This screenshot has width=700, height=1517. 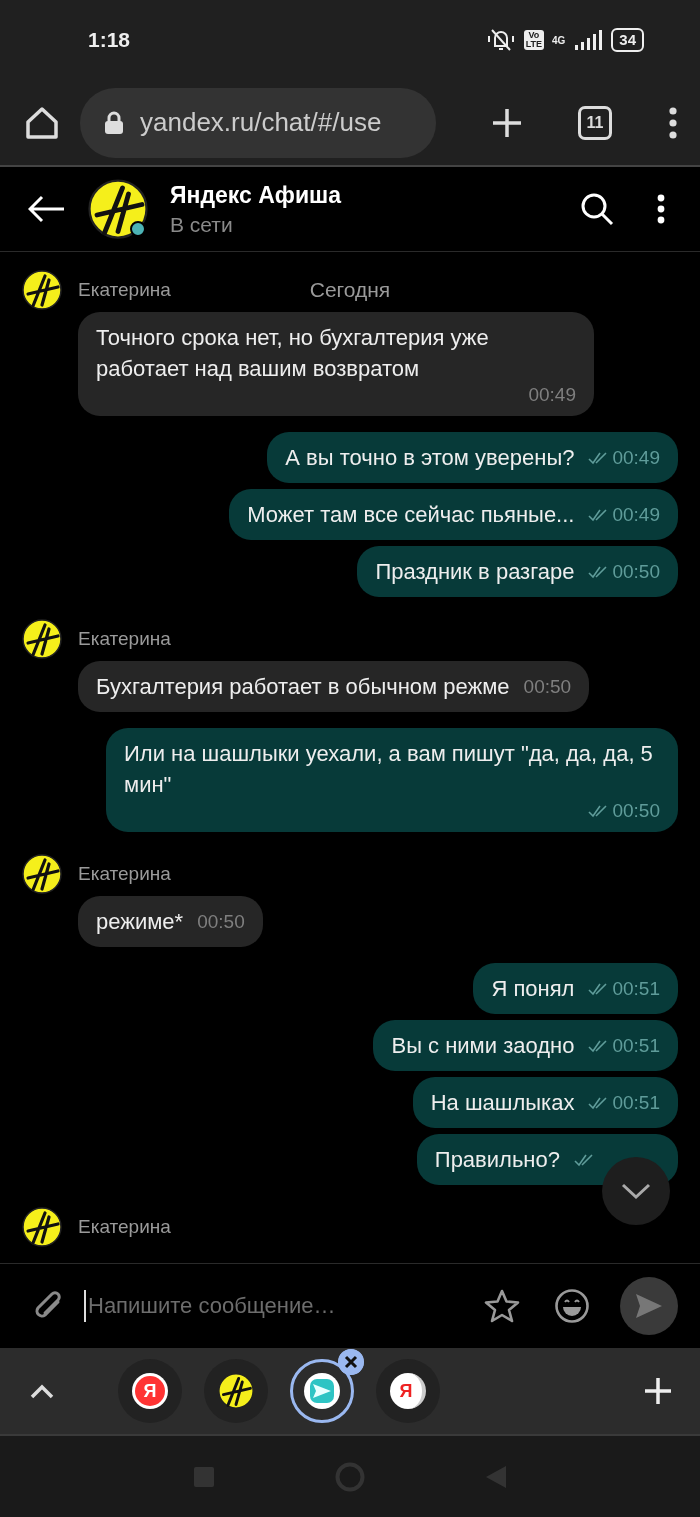 I want to click on date-label: Сегодня, so click(x=350, y=289).